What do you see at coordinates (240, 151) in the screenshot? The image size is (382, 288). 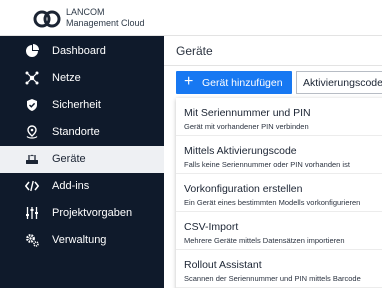 I see `menu-item-title: Mittels Aktivierungscode` at bounding box center [240, 151].